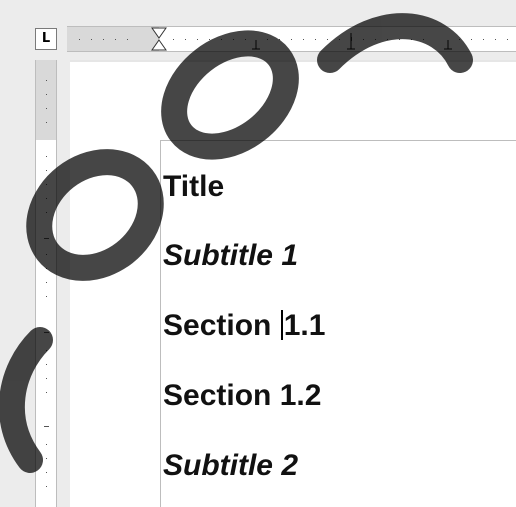 The width and height of the screenshot is (516, 507). I want to click on paragraph-subtitle-1: Subtitle 1, so click(230, 256).